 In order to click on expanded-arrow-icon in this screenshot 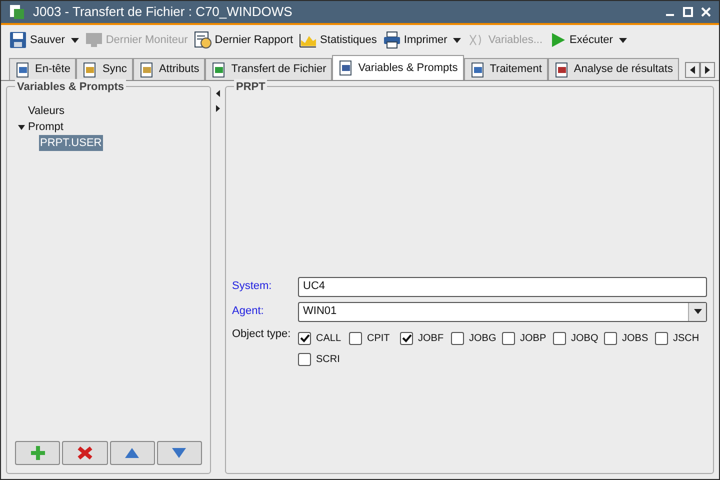, I will do `click(21, 127)`.